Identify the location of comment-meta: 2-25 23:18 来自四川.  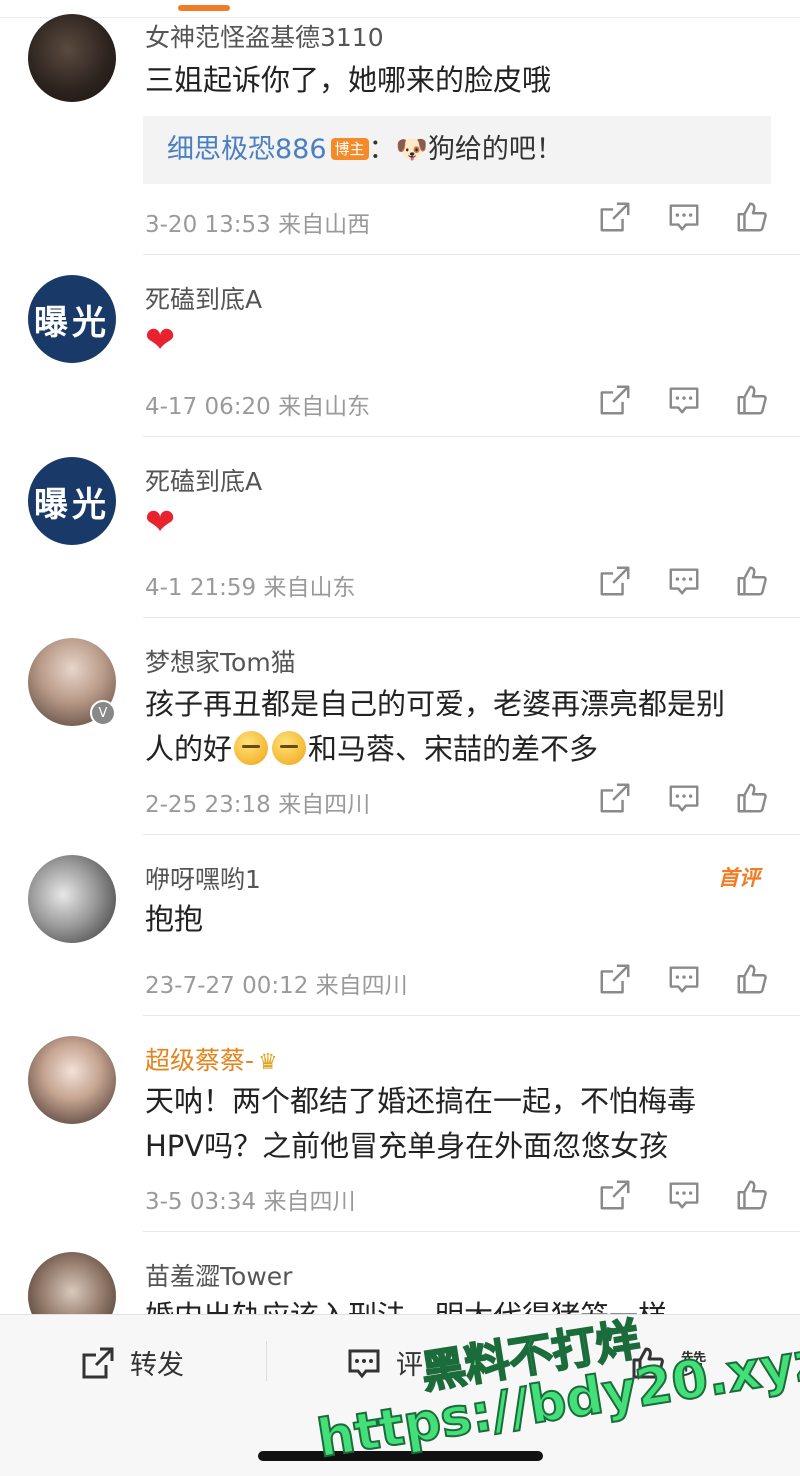
(257, 802).